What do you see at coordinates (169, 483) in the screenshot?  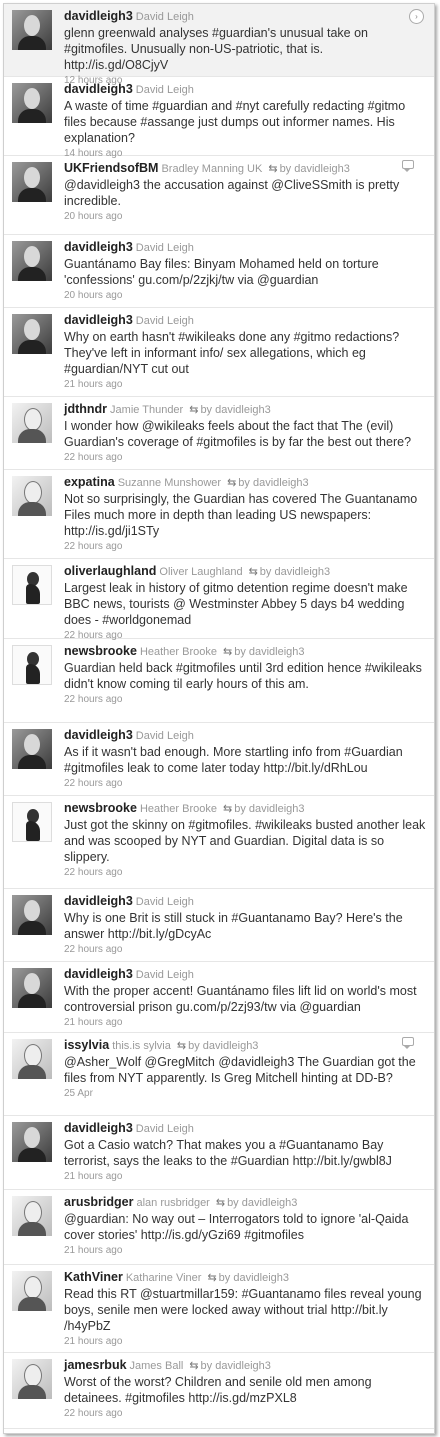 I see `real-name: Suzanne Munshower` at bounding box center [169, 483].